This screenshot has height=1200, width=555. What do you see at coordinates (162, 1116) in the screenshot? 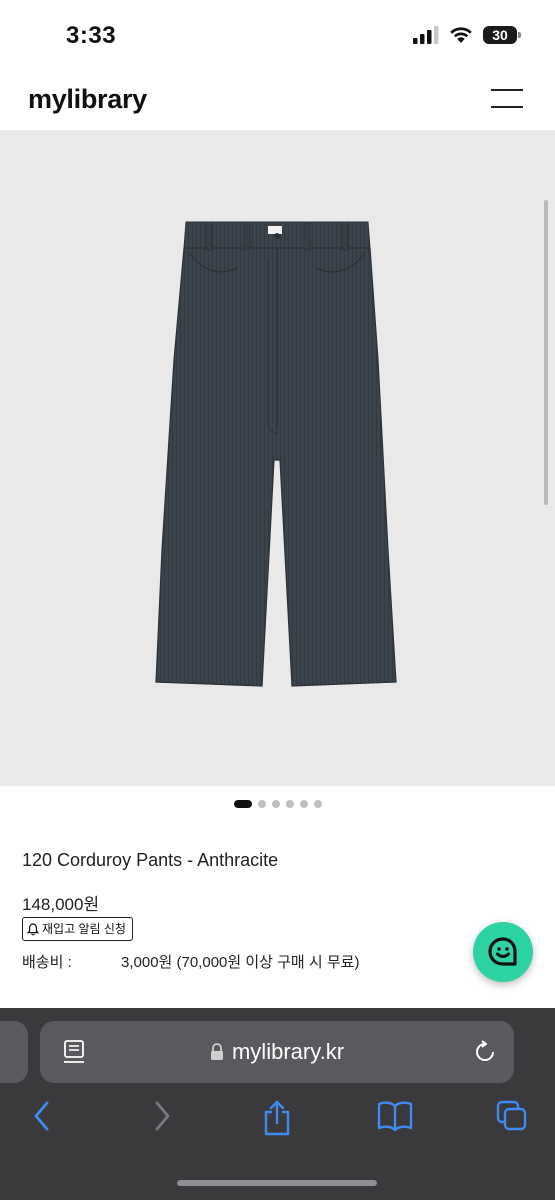
I see `forward-arrow-icon` at bounding box center [162, 1116].